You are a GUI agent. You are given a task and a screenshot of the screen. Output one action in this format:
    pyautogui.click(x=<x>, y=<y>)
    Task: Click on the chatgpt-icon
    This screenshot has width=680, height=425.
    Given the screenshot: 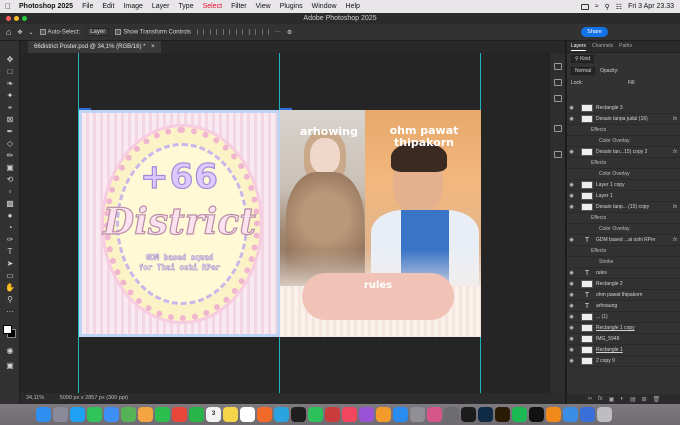 What is the action you would take?
    pyautogui.click(x=298, y=414)
    